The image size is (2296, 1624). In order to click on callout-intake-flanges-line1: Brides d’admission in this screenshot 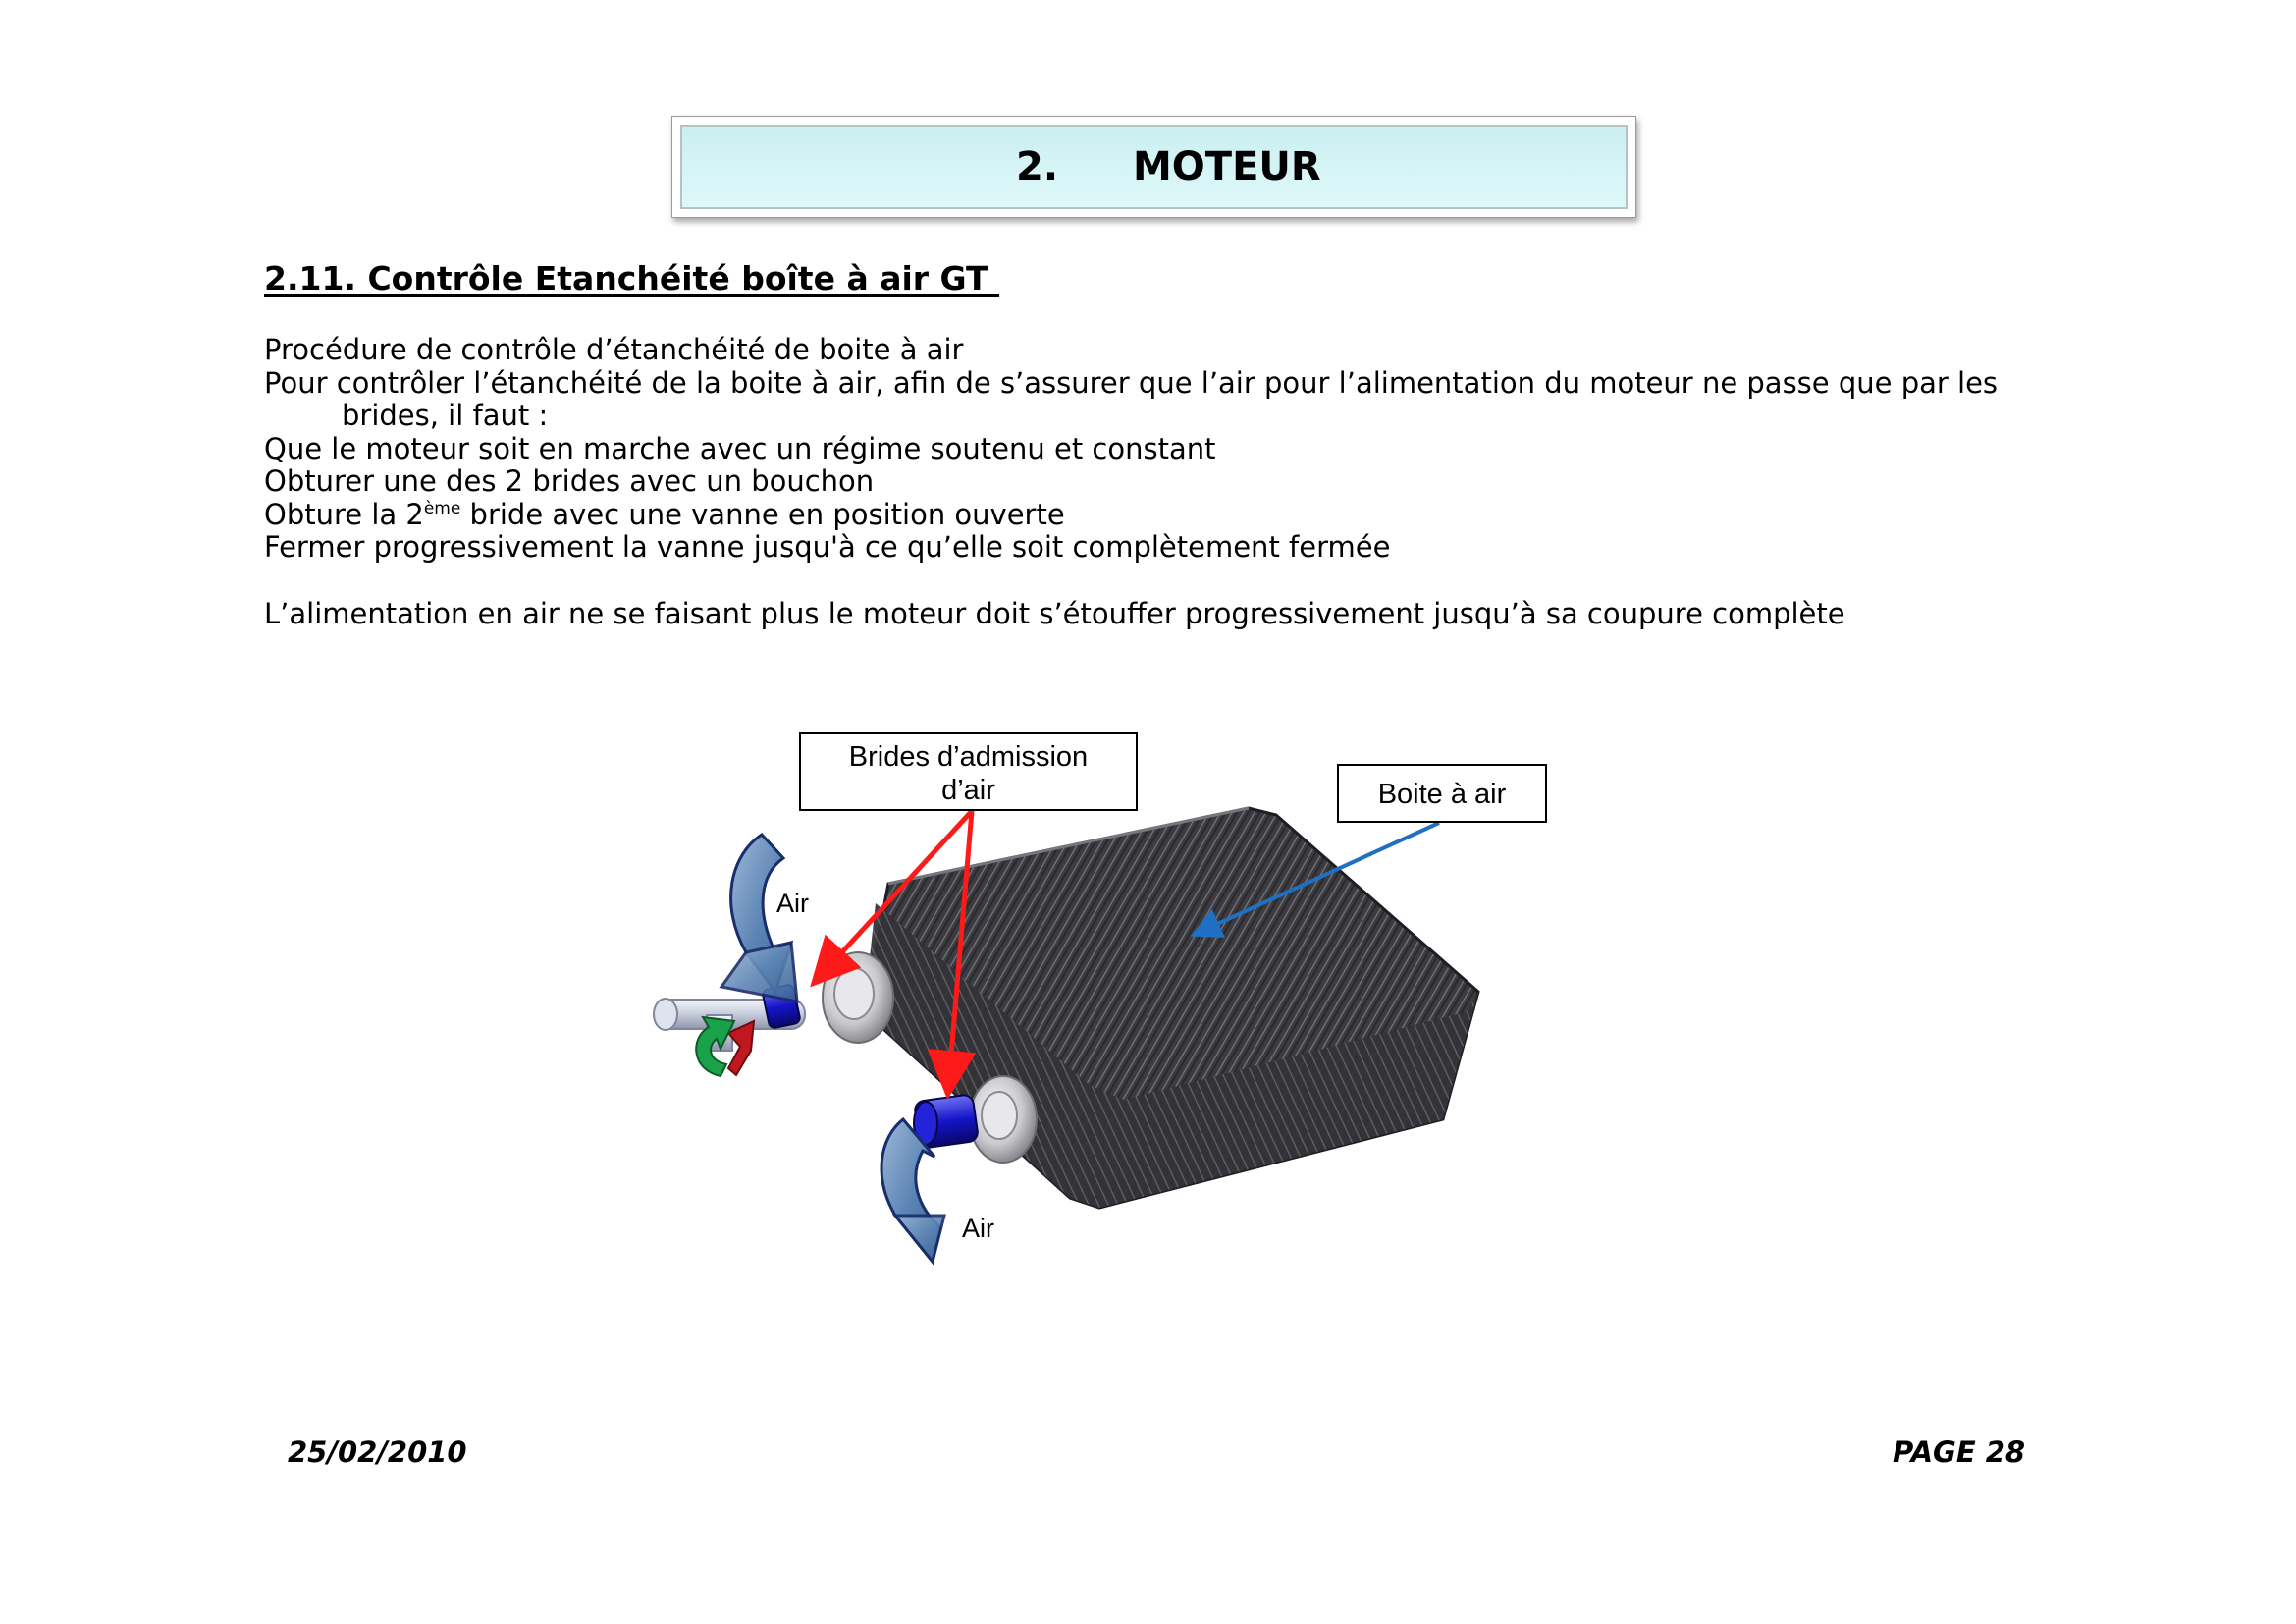, I will do `click(969, 757)`.